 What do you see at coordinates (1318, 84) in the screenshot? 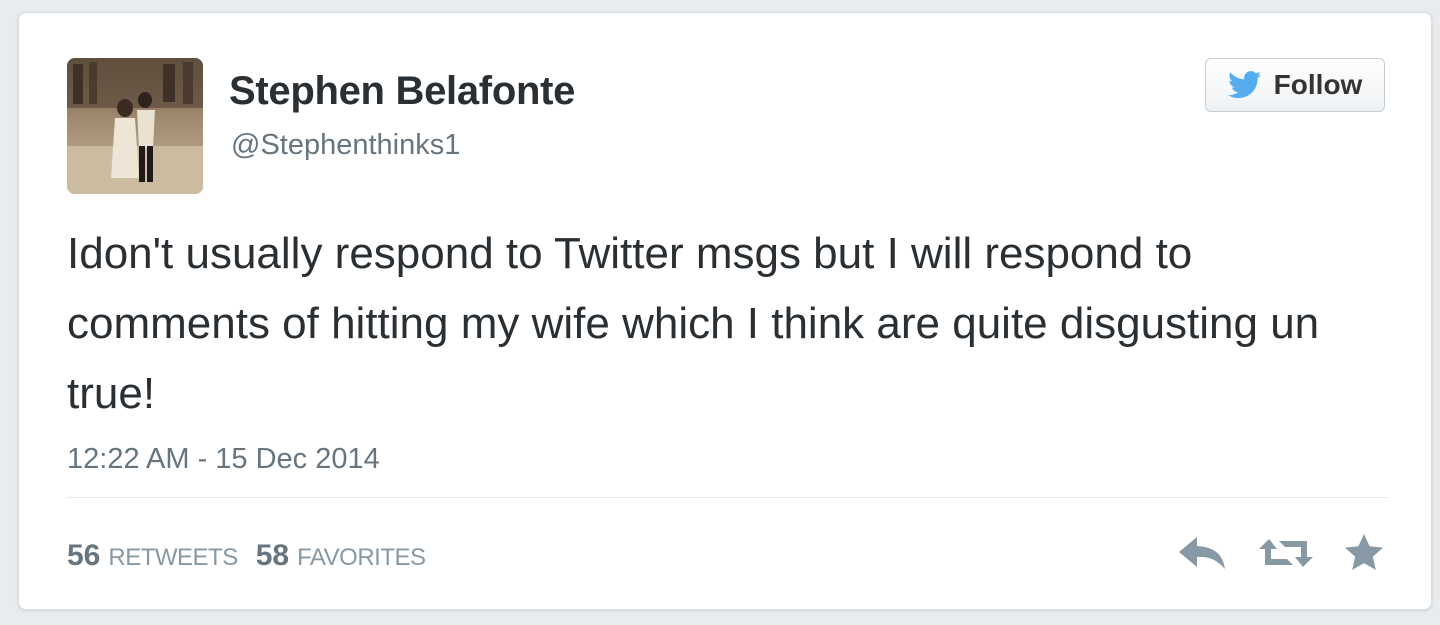
I see `follow-label: Follow` at bounding box center [1318, 84].